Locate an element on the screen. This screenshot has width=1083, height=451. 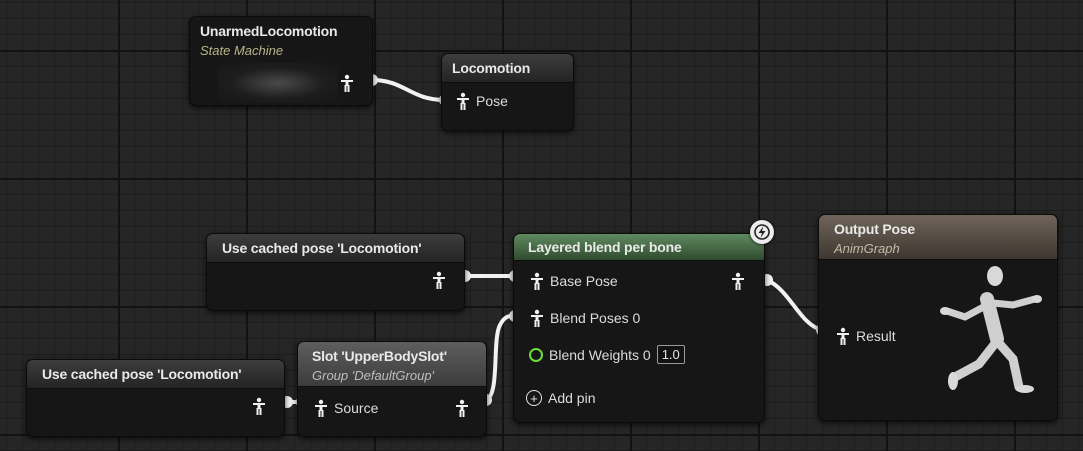
node-title: UnarmedLocomotion is located at coordinates (269, 31).